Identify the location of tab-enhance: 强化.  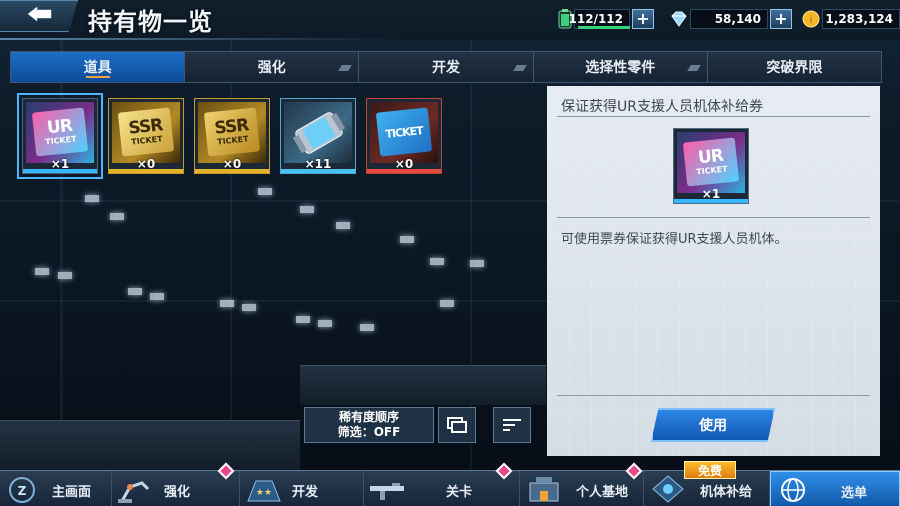
(272, 67).